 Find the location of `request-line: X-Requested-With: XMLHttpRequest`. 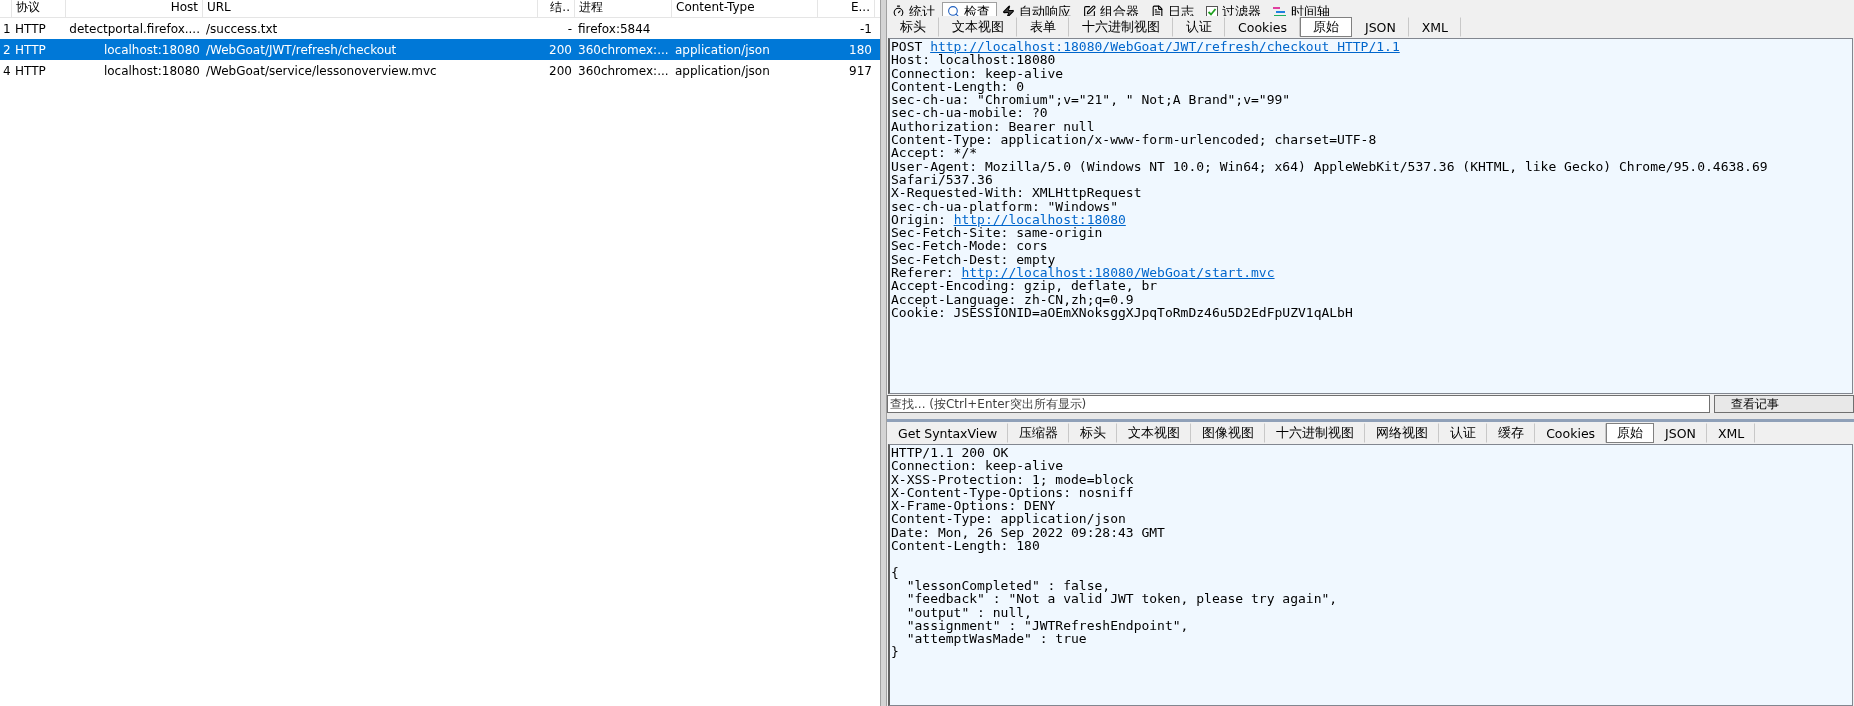

request-line: X-Requested-With: XMLHttpRequest is located at coordinates (1017, 193).